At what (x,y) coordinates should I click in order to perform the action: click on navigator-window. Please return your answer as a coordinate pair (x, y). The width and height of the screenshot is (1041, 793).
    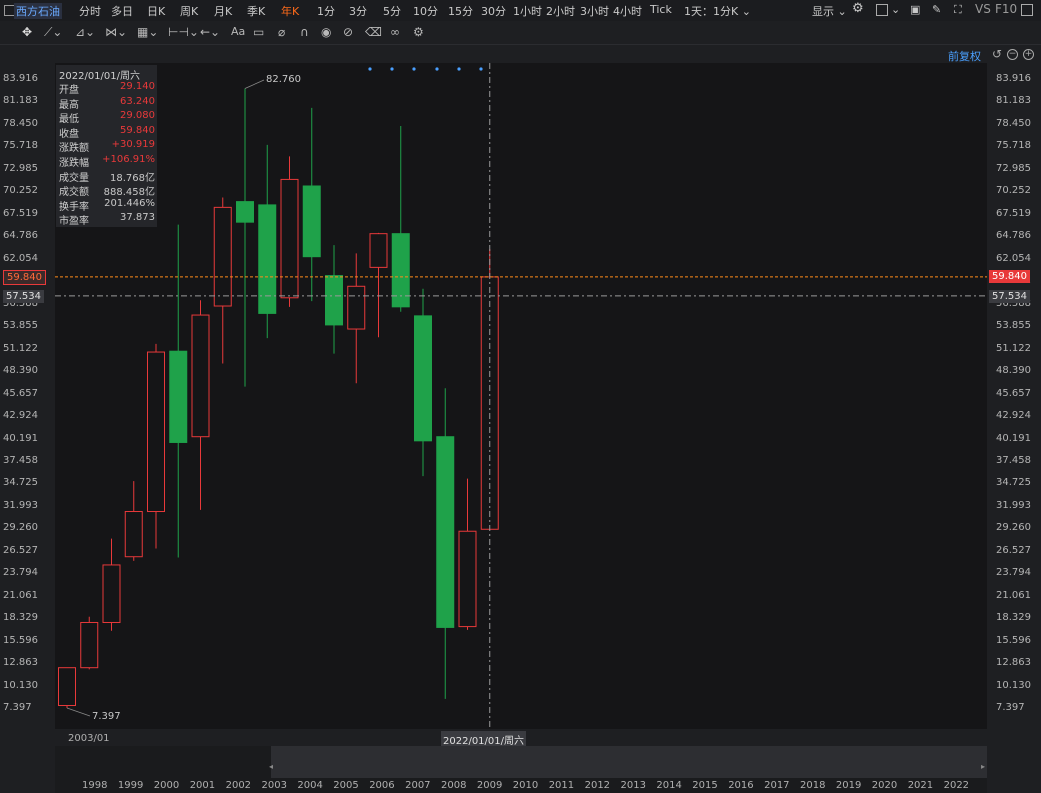
    Looking at the image, I should click on (629, 762).